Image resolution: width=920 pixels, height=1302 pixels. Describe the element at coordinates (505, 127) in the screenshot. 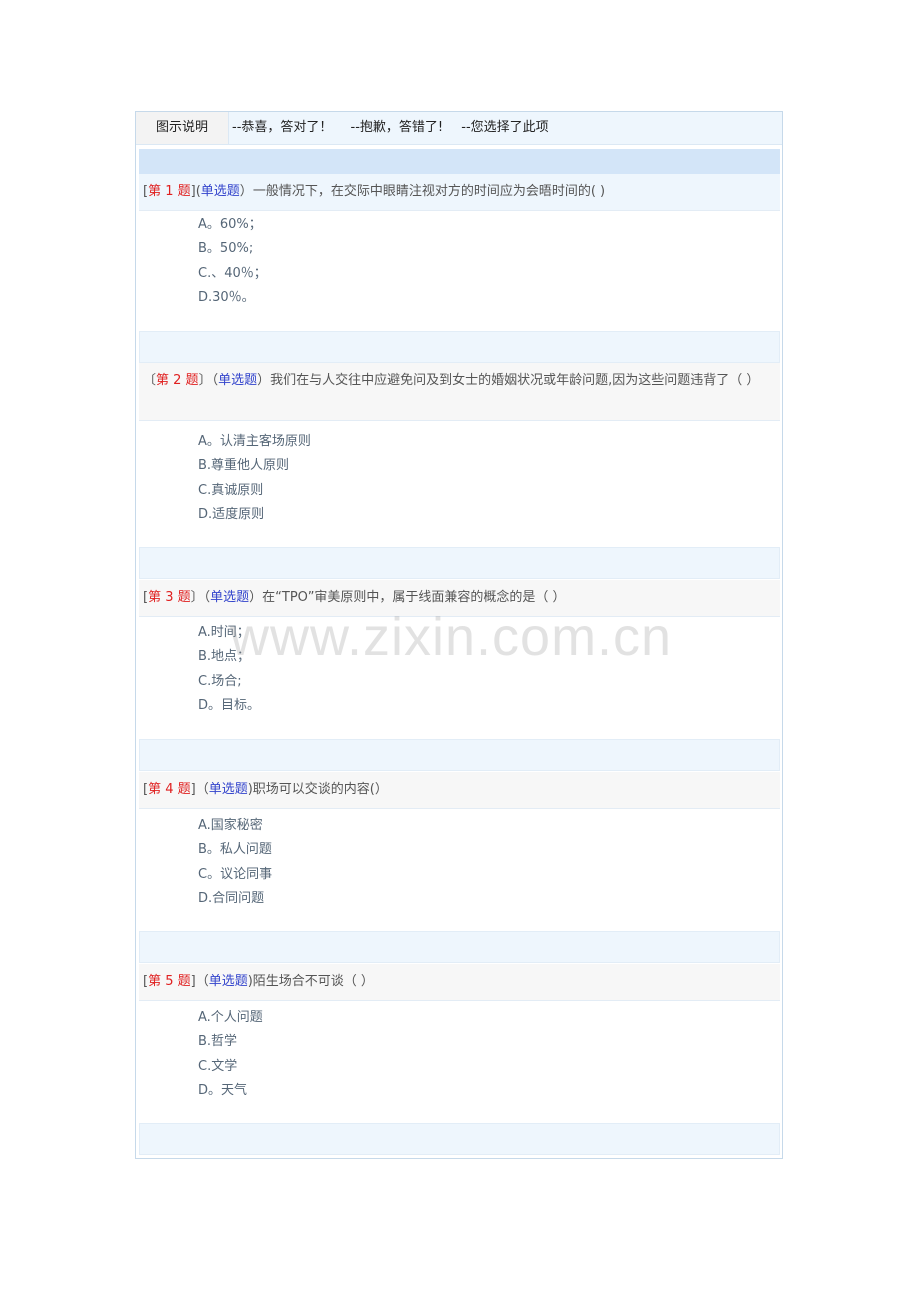

I see `legend-selected: --您选择了此项` at that location.